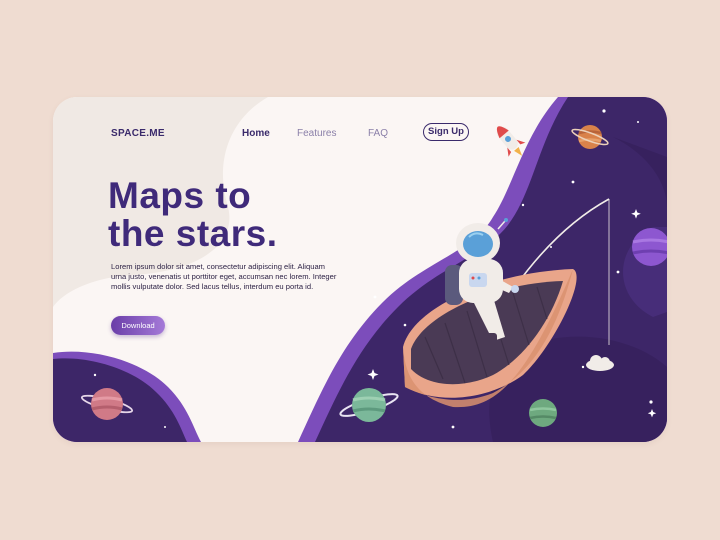 This screenshot has height=540, width=720. I want to click on nav-item-faq: FAQ, so click(378, 133).